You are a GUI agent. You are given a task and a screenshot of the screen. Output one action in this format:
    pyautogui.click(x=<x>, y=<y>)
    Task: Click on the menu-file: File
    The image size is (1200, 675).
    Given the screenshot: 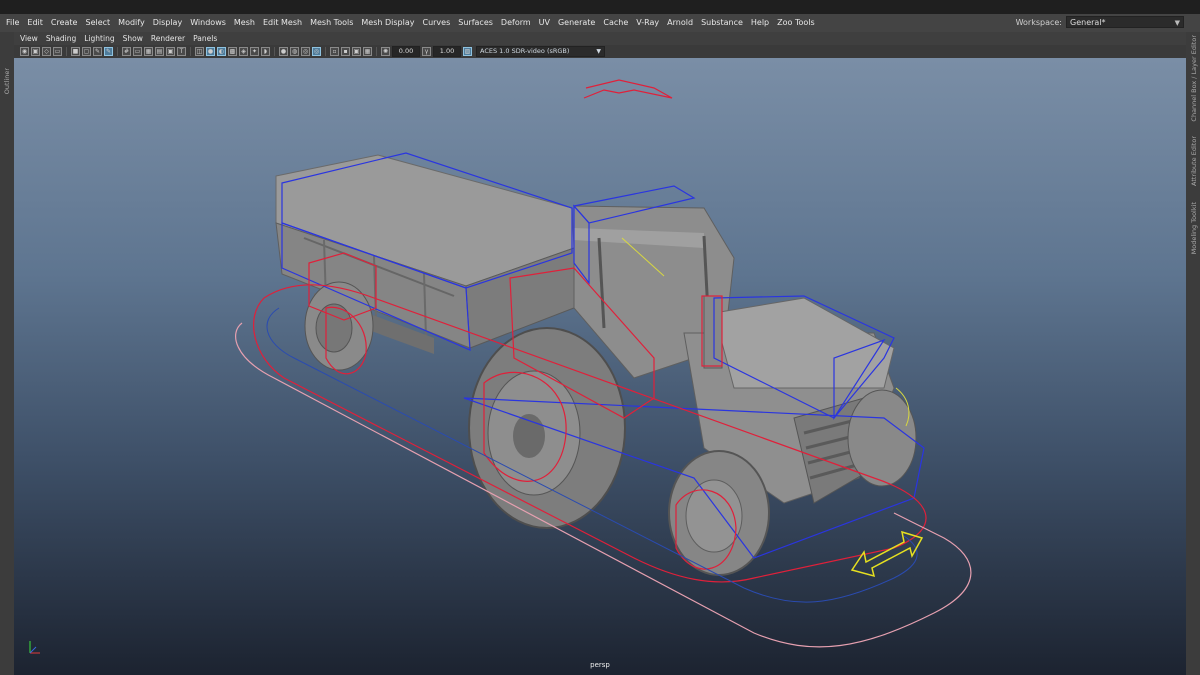 What is the action you would take?
    pyautogui.click(x=11, y=23)
    